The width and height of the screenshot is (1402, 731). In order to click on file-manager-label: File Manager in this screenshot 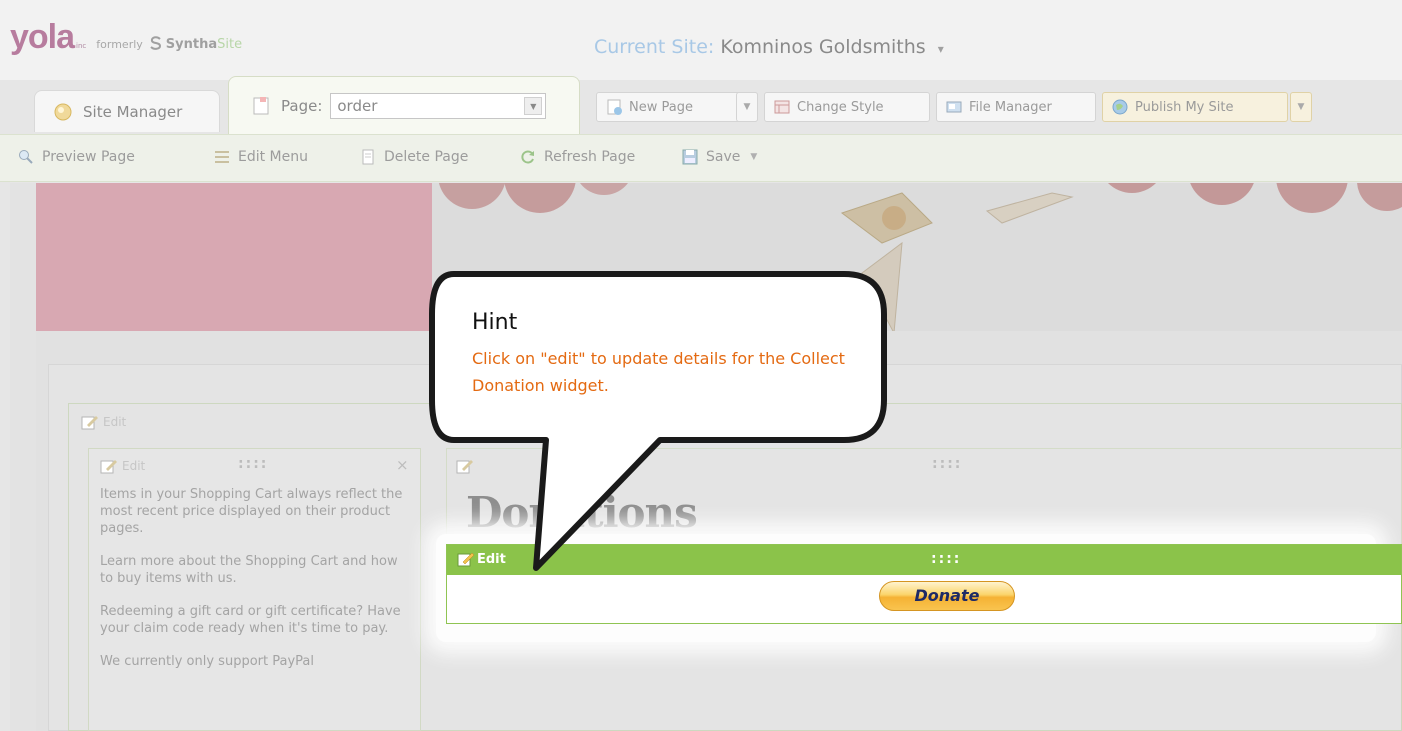, I will do `click(1010, 107)`.